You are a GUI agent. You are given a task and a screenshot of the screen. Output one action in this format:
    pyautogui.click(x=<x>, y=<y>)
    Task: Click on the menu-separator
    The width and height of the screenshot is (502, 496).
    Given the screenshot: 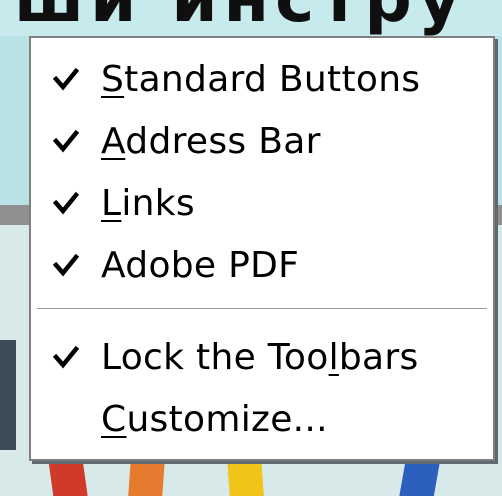 What is the action you would take?
    pyautogui.click(x=262, y=309)
    